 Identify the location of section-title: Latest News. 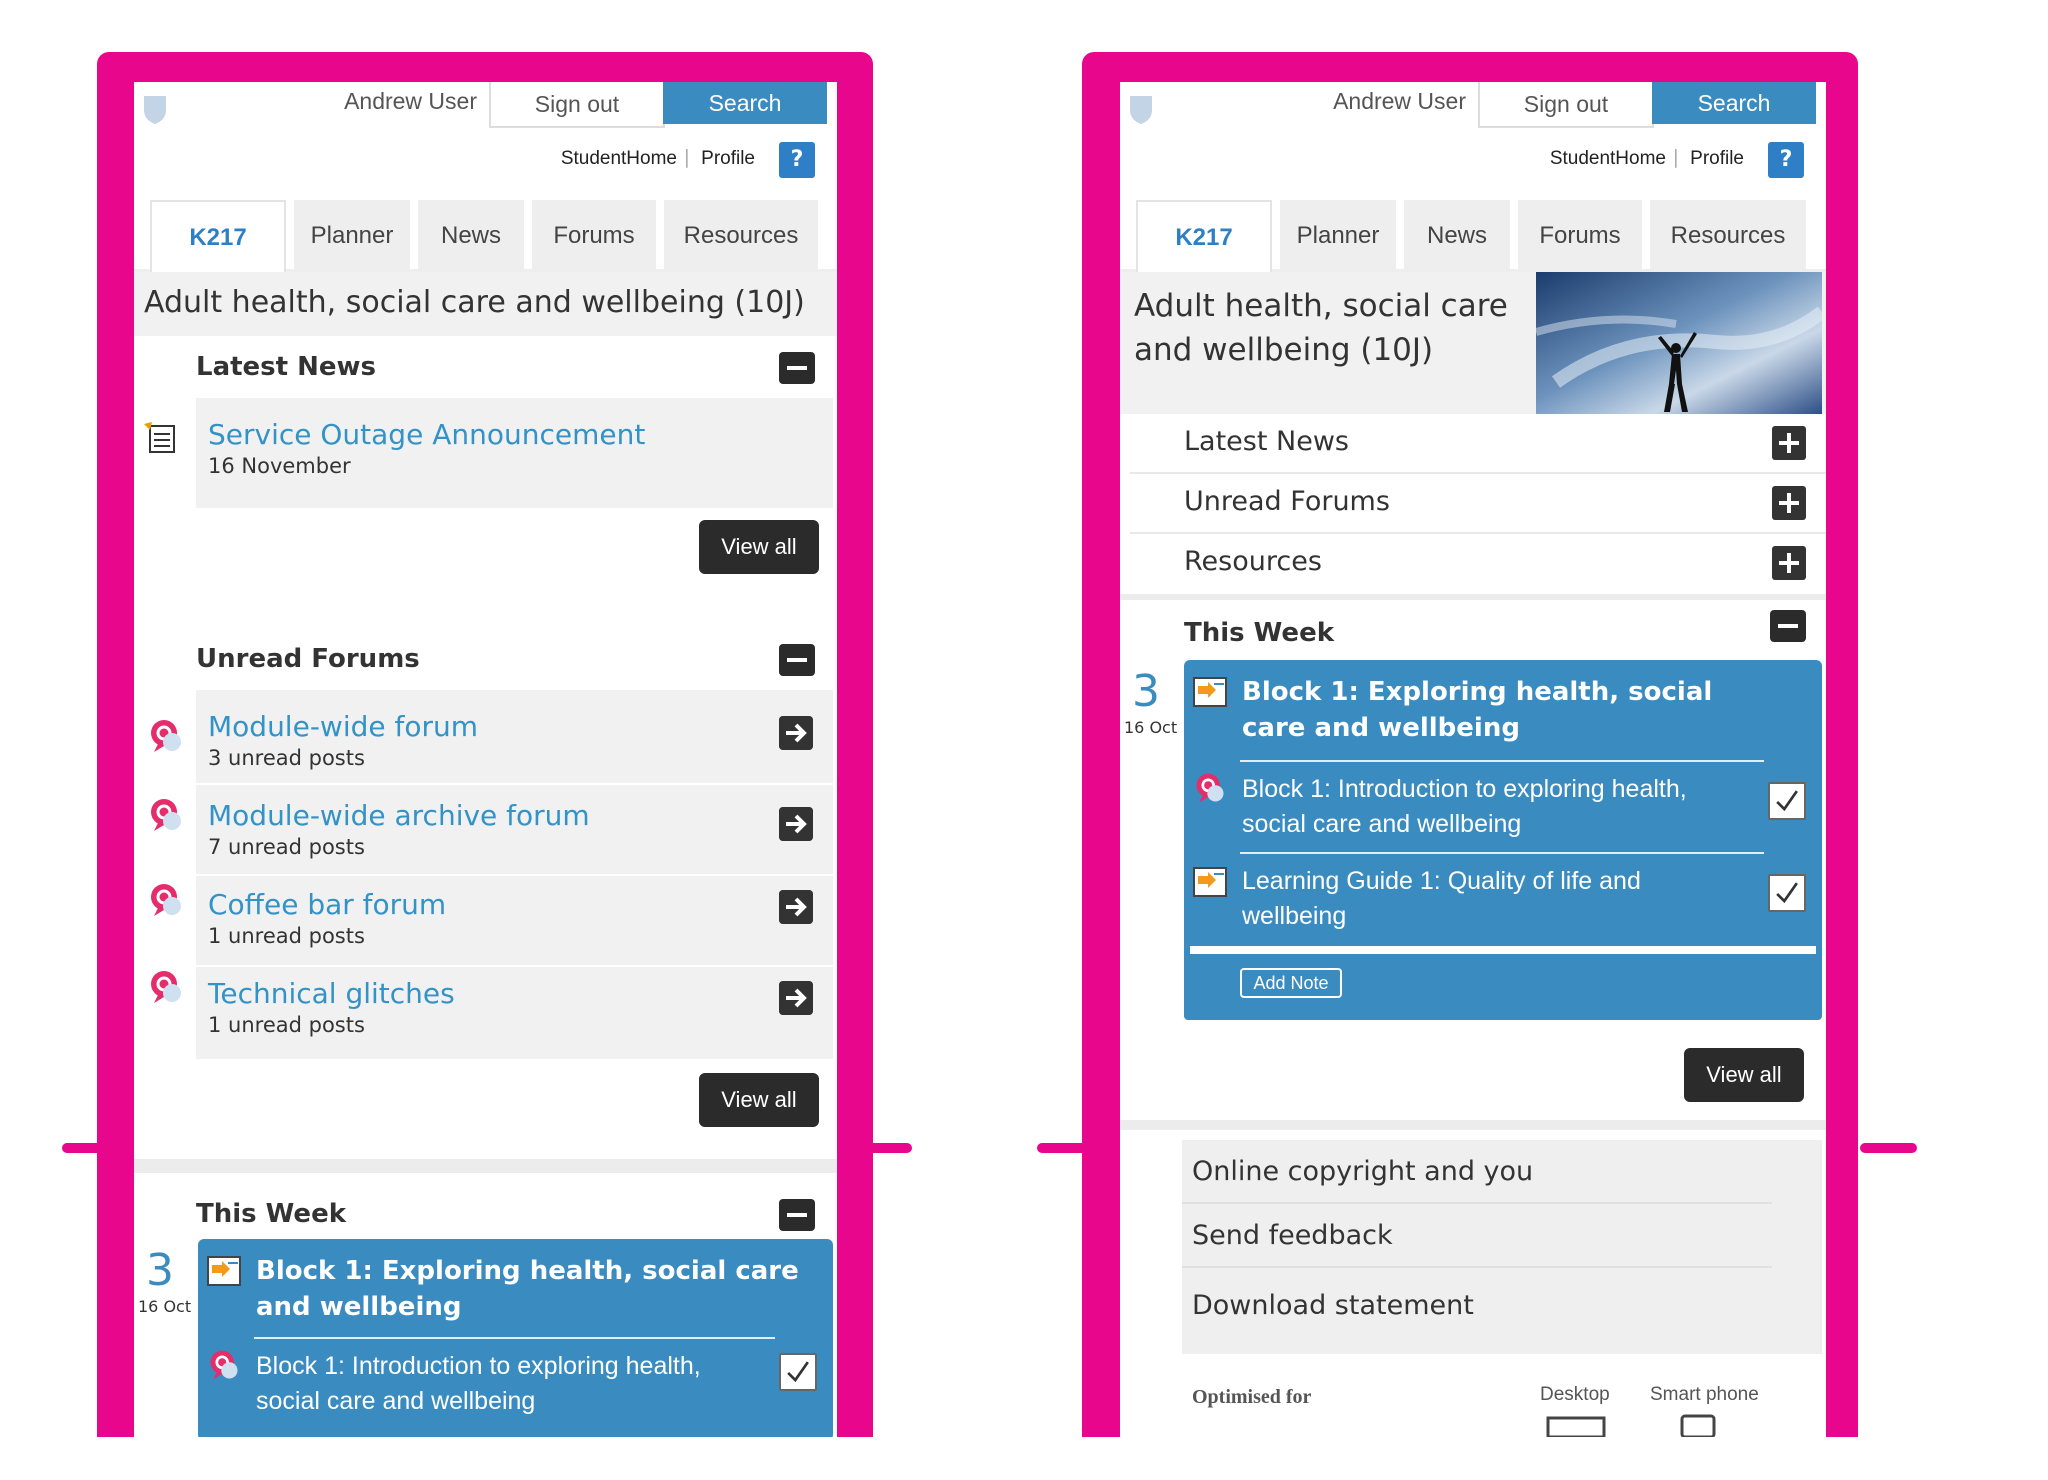
(1266, 441).